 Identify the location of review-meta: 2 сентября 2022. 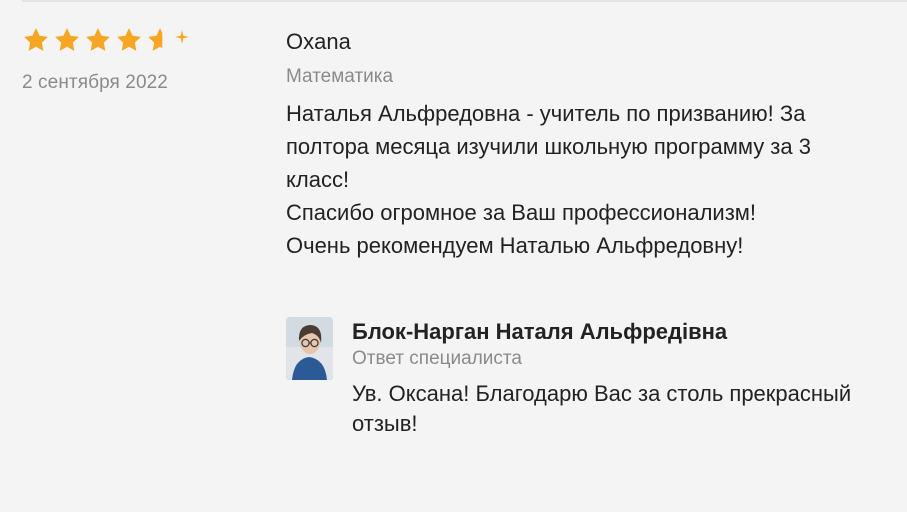
(122, 58).